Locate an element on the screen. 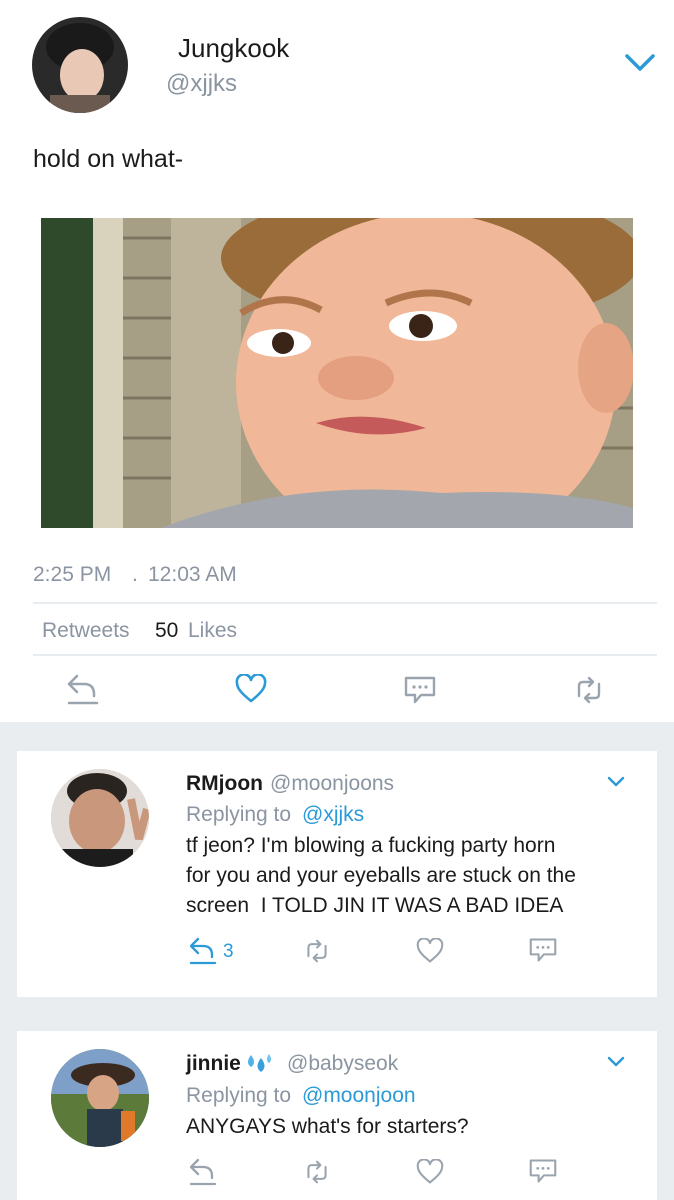 The image size is (674, 1200). reply-display-name: RMjoon is located at coordinates (224, 784).